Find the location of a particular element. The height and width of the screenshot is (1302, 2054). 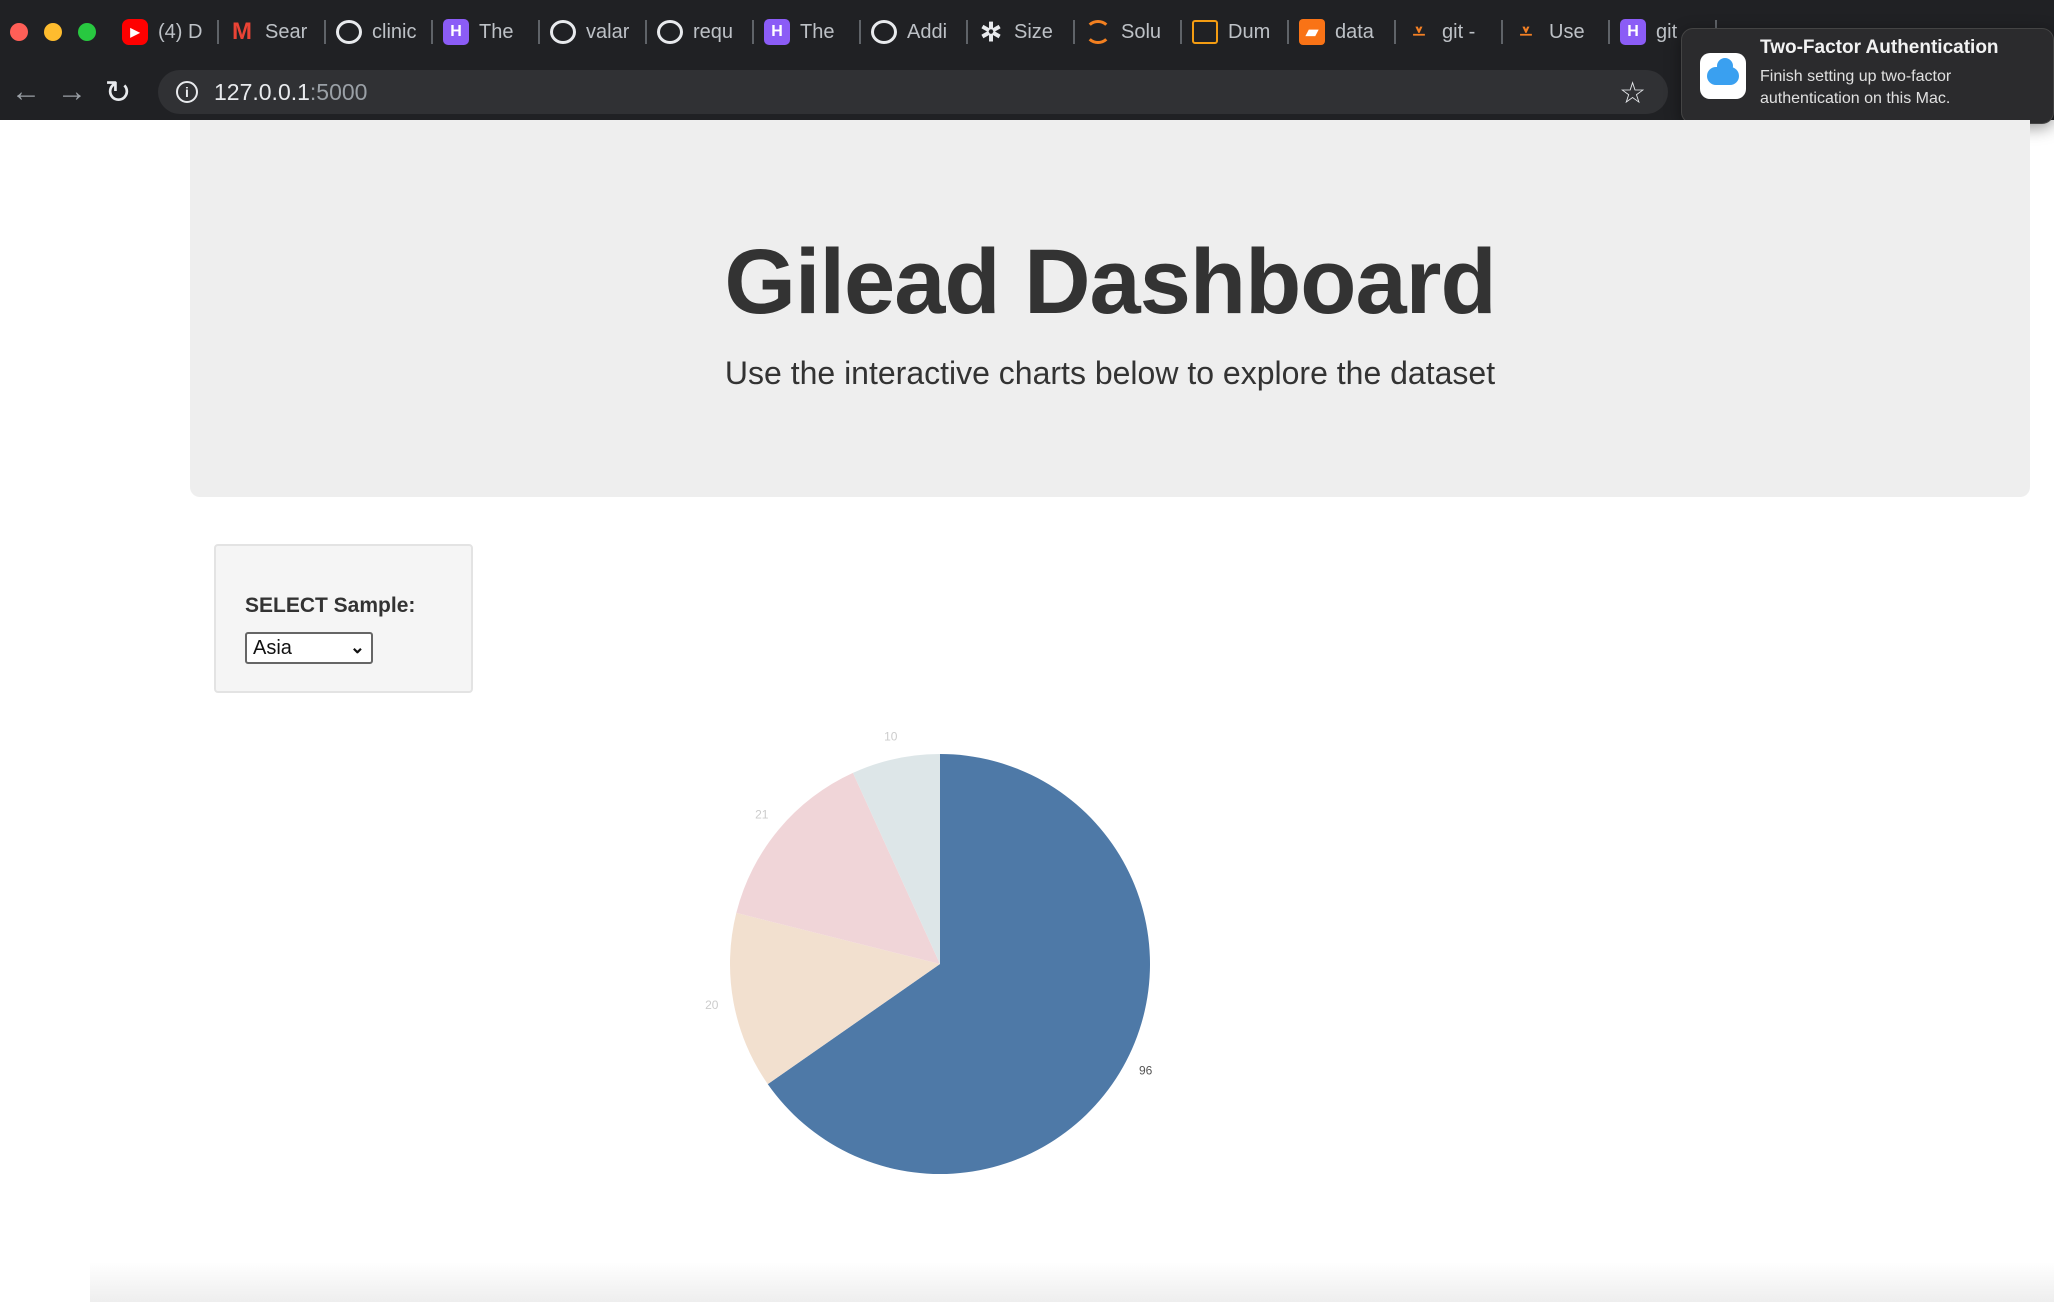

browser-tab-label: Dum is located at coordinates (1249, 31).